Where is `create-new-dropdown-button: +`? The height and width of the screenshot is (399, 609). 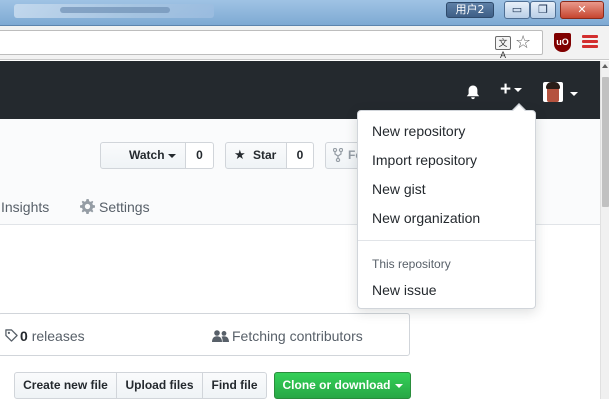
create-new-dropdown-button: + is located at coordinates (511, 90).